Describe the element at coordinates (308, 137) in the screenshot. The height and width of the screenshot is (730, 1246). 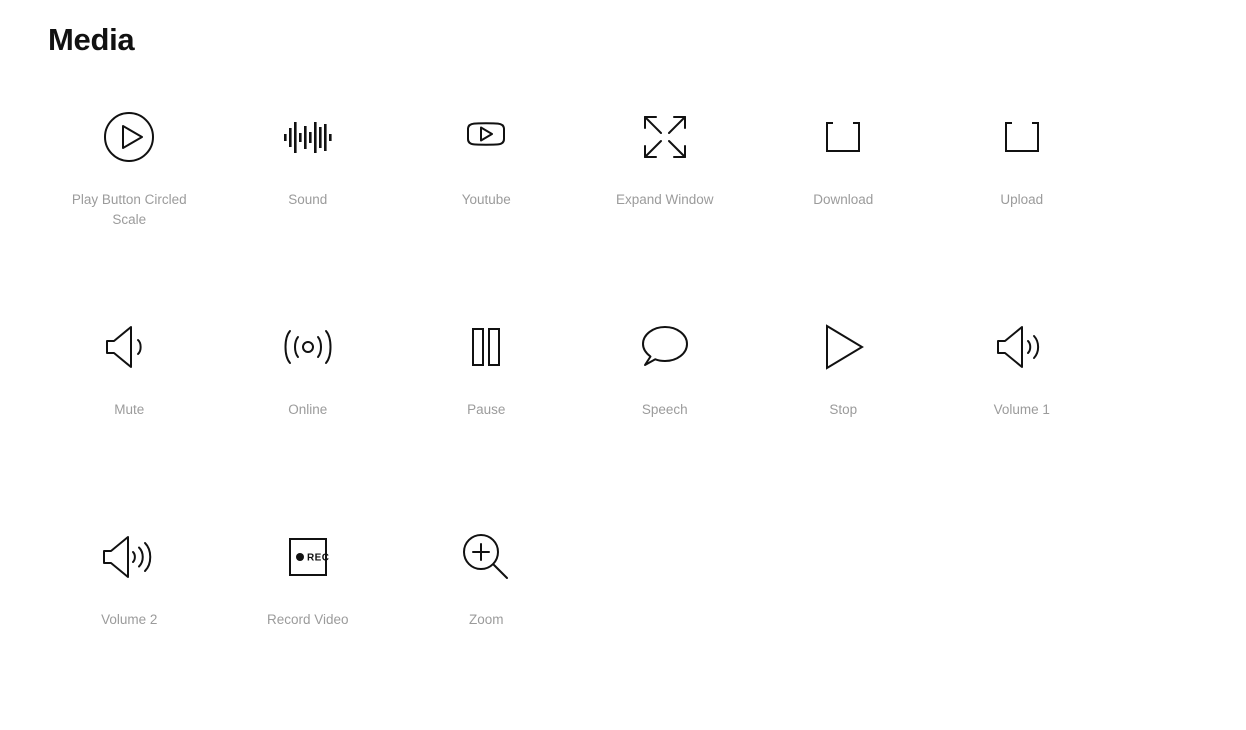
I see `sound-waveform-icon` at that location.